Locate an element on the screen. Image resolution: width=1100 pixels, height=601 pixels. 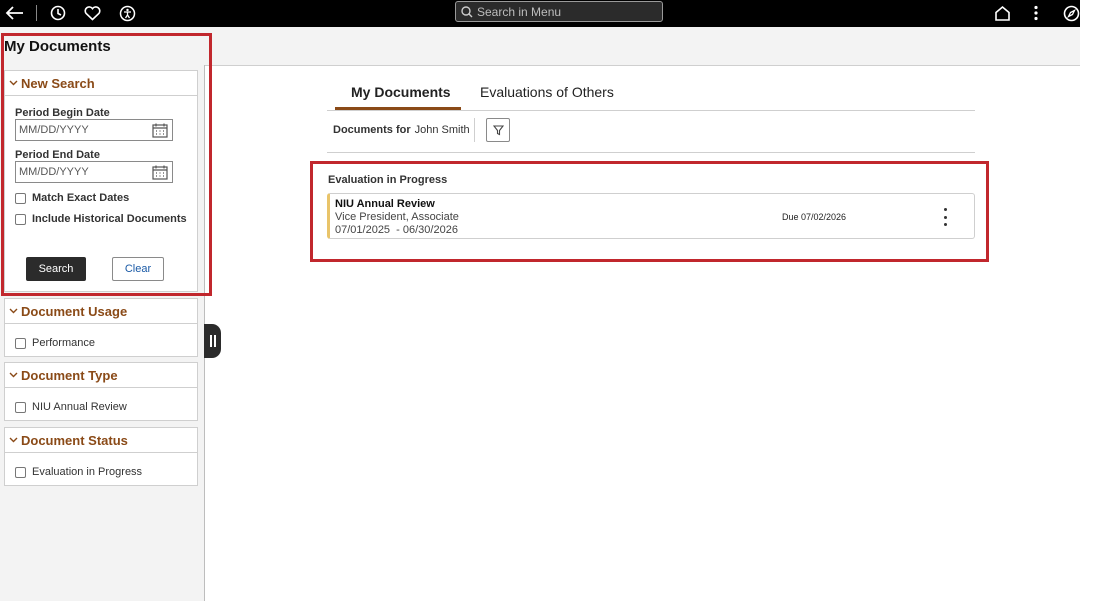
page-title: My Documents is located at coordinates (57, 46).